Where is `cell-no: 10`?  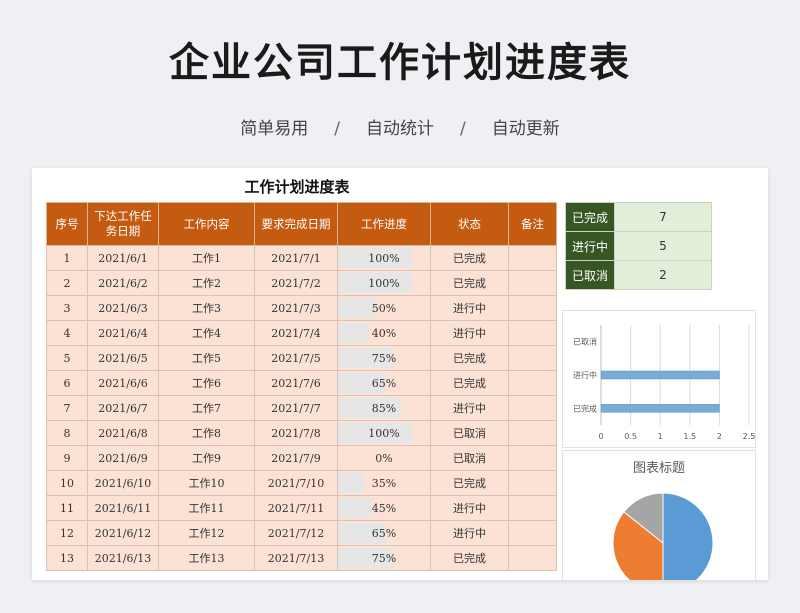 cell-no: 10 is located at coordinates (67, 483).